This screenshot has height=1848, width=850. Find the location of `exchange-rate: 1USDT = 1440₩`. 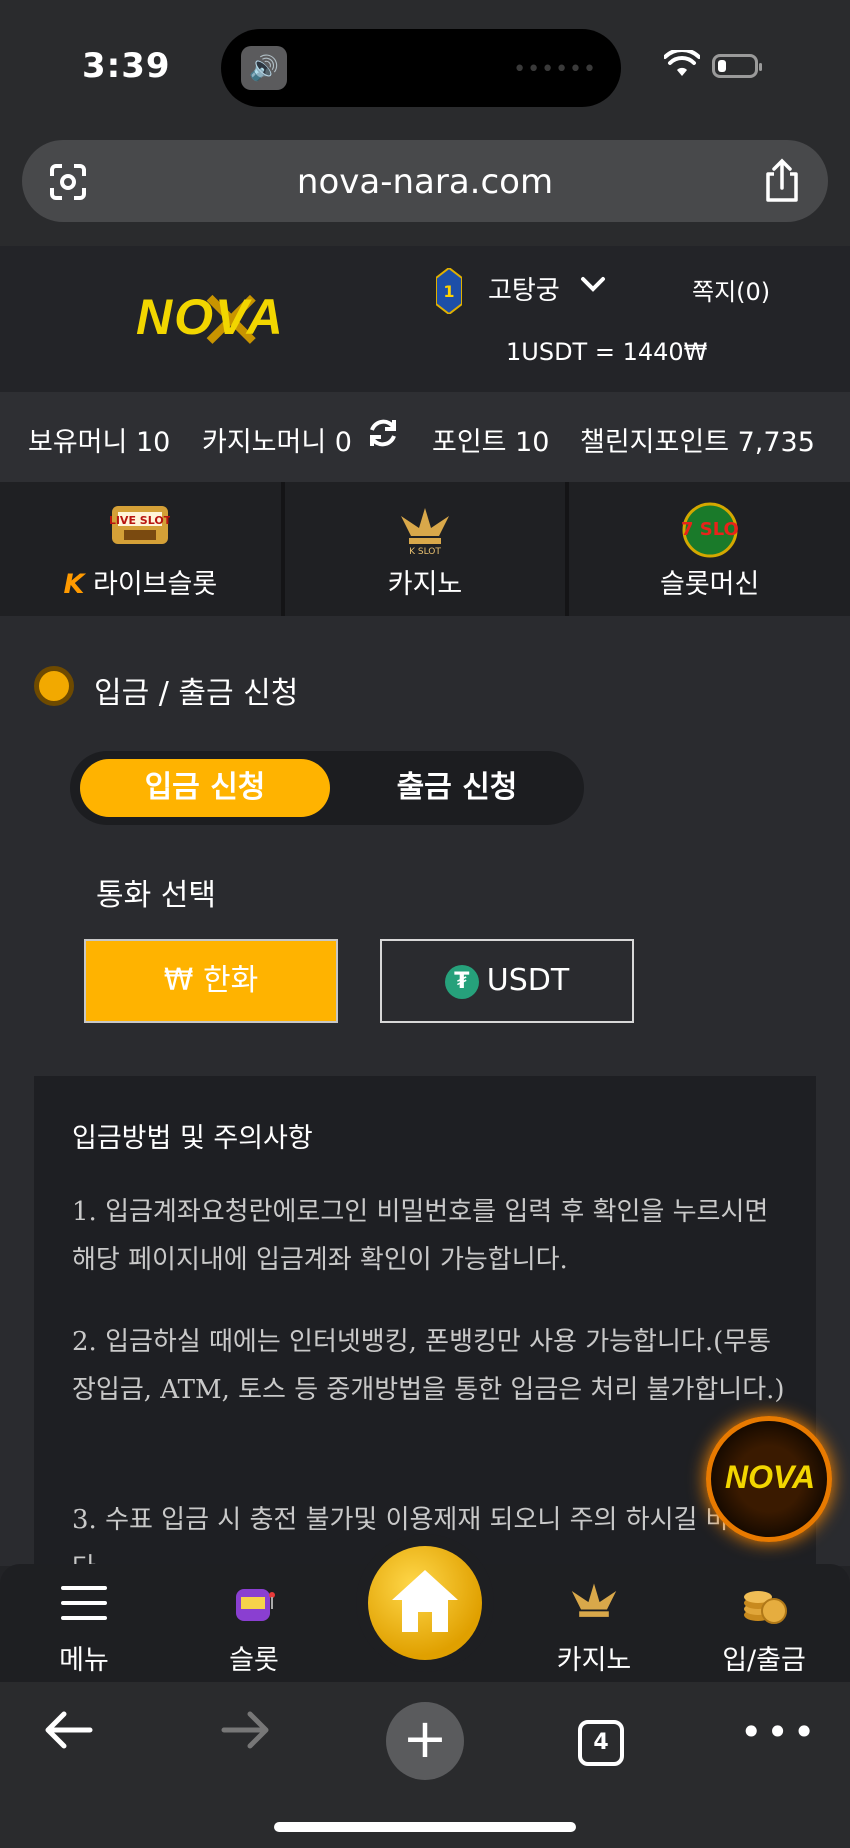

exchange-rate: 1USDT = 1440₩ is located at coordinates (607, 352).